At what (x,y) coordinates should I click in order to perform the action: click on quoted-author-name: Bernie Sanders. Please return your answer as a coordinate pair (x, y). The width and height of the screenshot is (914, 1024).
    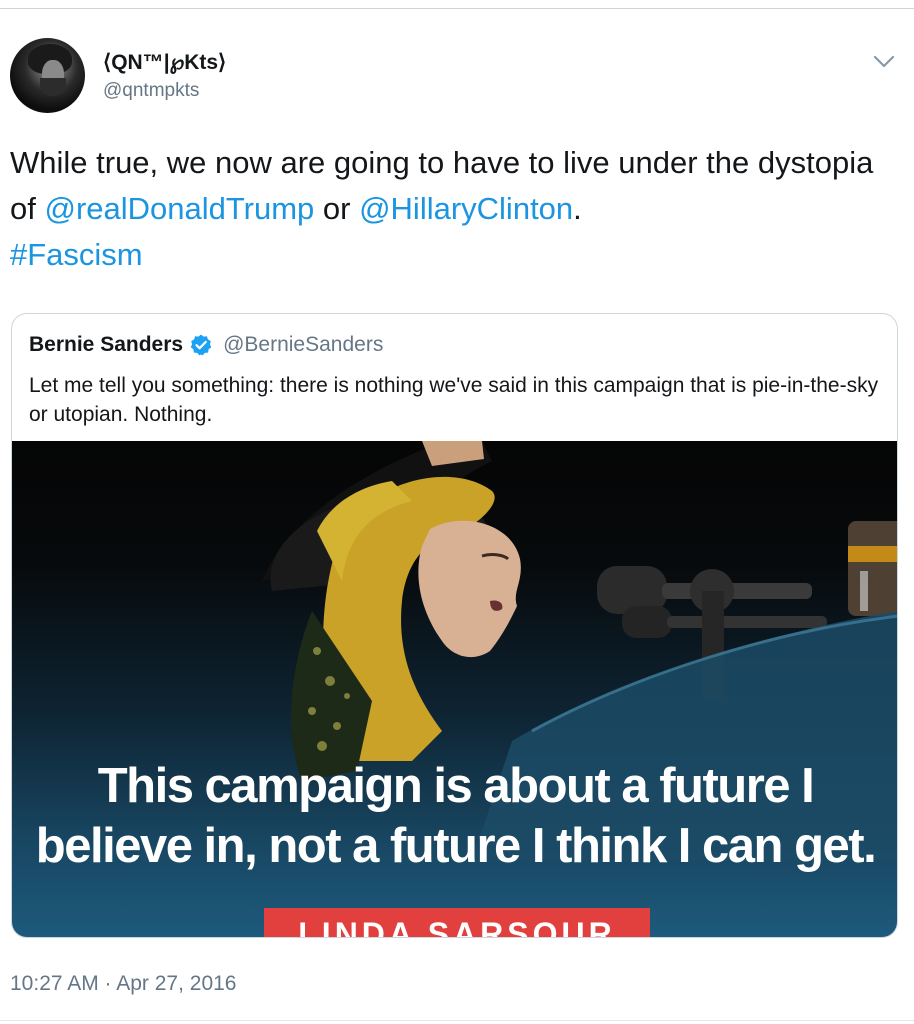
    Looking at the image, I should click on (106, 345).